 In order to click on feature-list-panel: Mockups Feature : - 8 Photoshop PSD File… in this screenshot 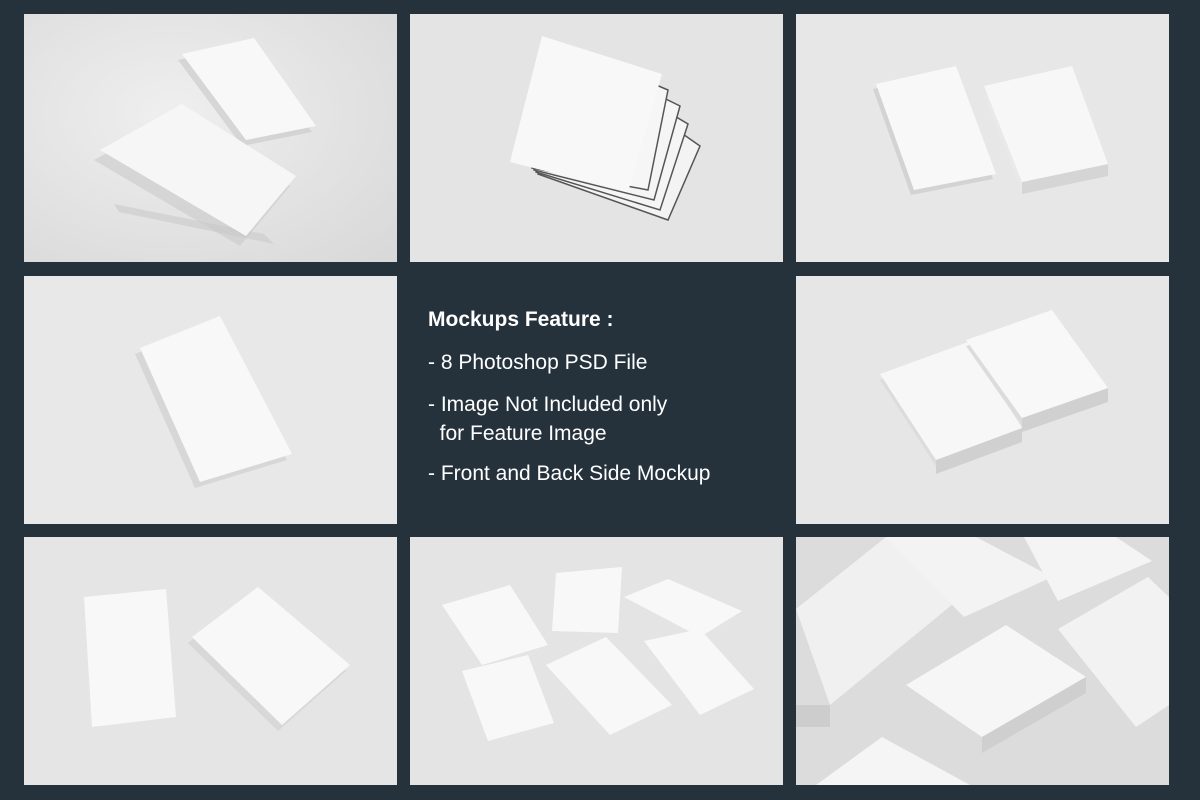, I will do `click(596, 400)`.